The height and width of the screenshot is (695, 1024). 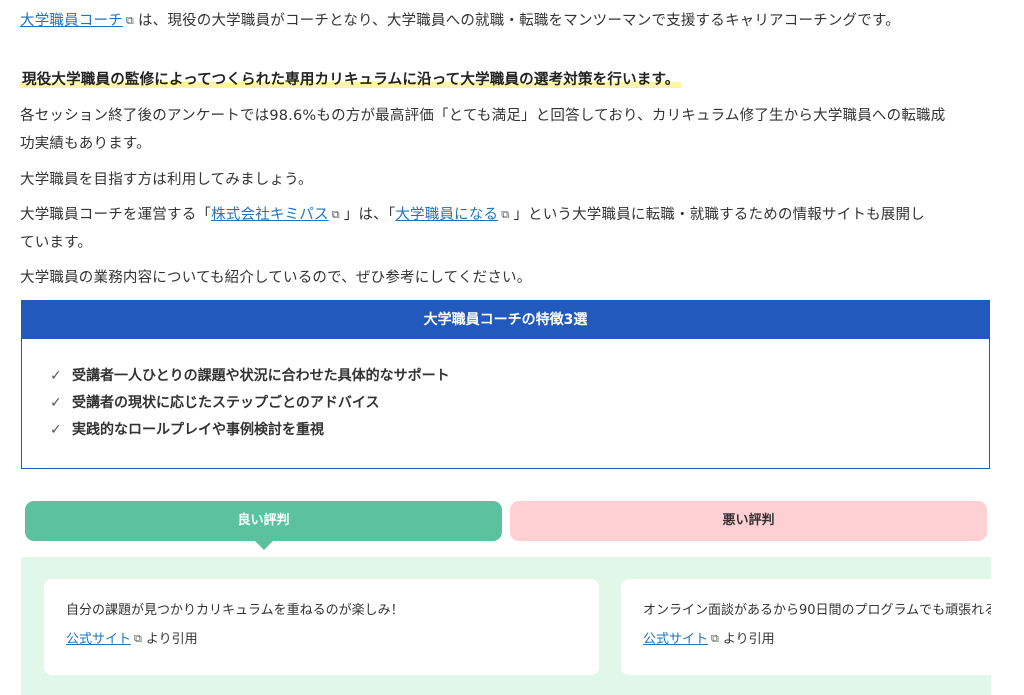 What do you see at coordinates (321, 627) in the screenshot?
I see `review-card: 自分の課題が見つかりカリキュラムを重ねるのが楽しみ！ 公式サイト ⧉ より引用` at bounding box center [321, 627].